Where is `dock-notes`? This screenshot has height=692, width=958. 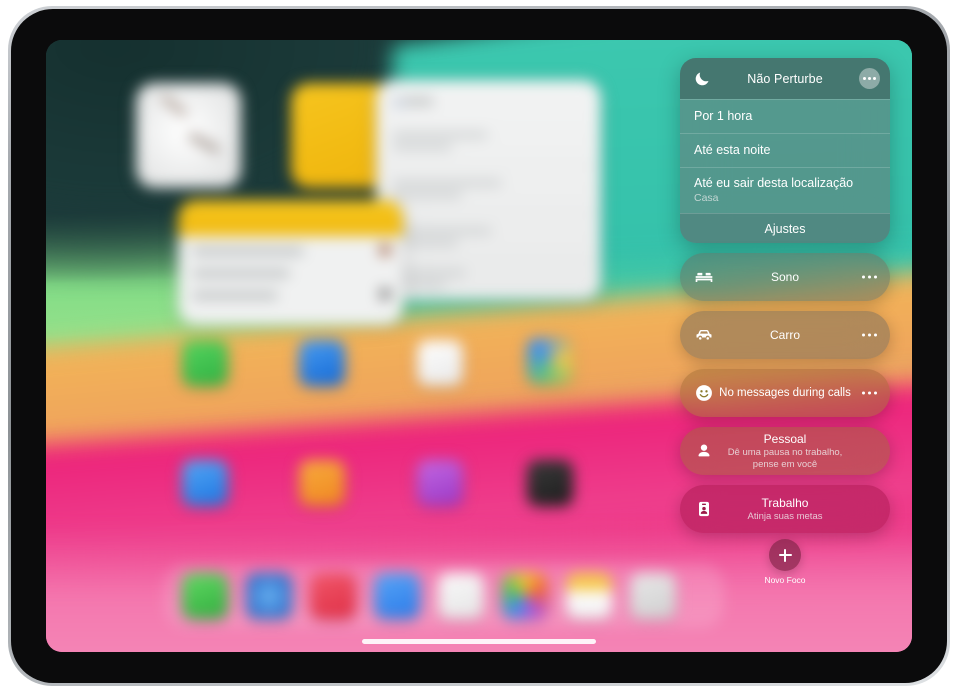 dock-notes is located at coordinates (461, 596).